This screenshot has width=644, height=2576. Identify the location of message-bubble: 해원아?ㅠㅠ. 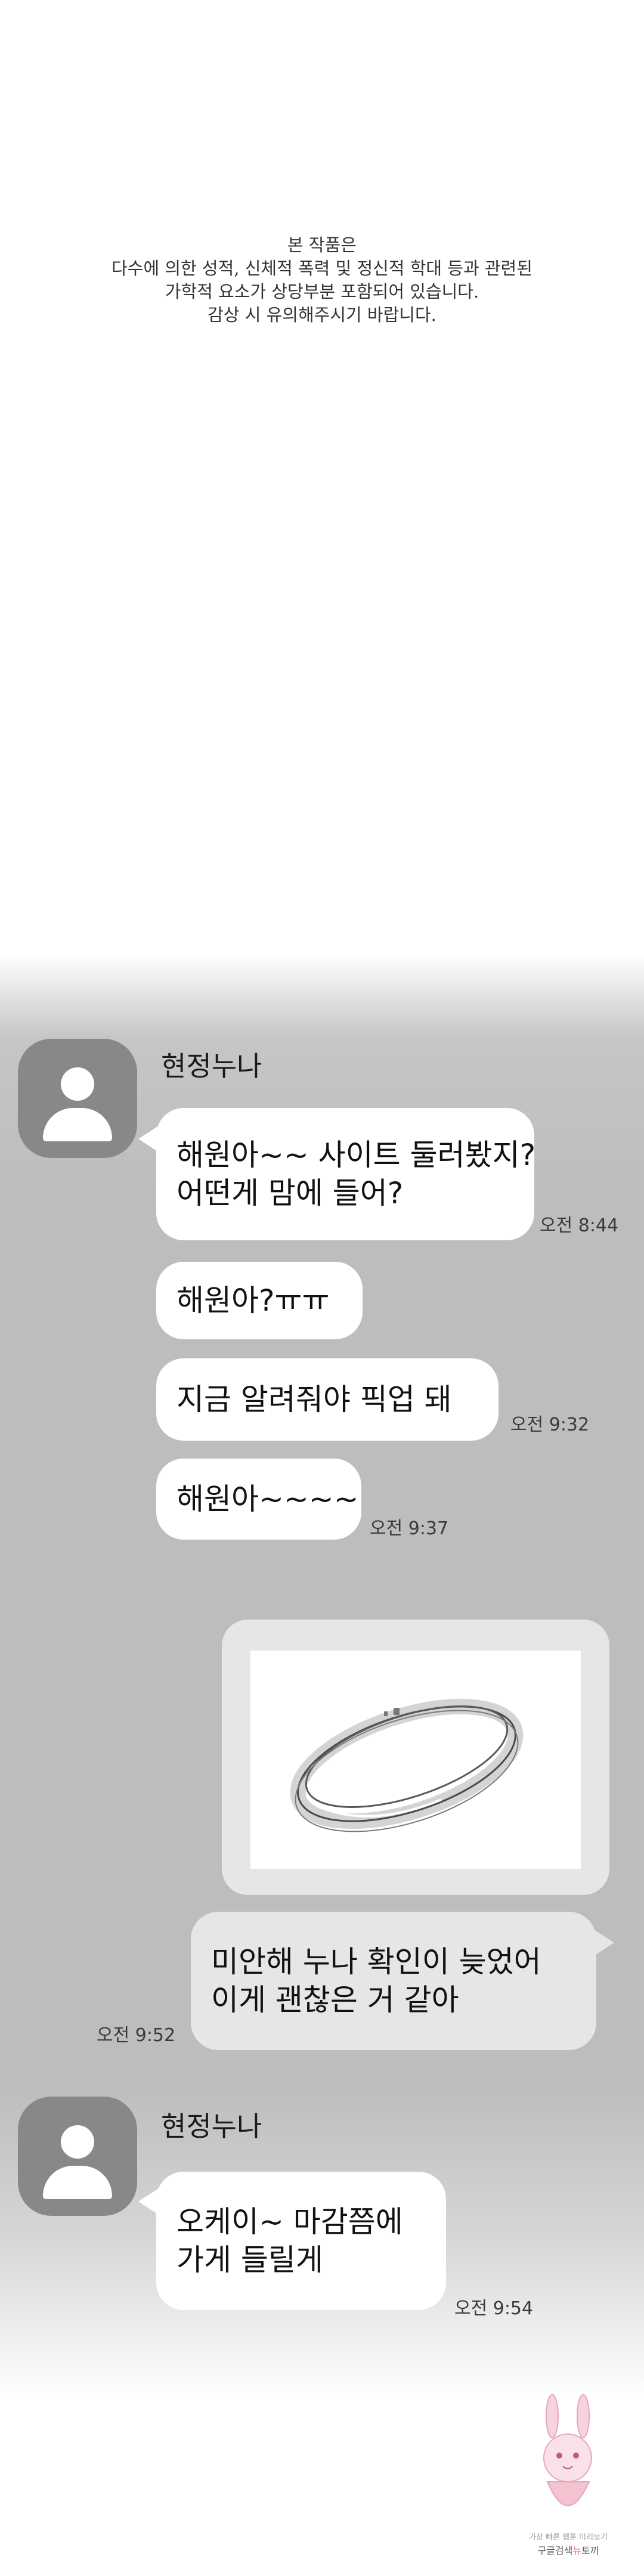
(259, 1301).